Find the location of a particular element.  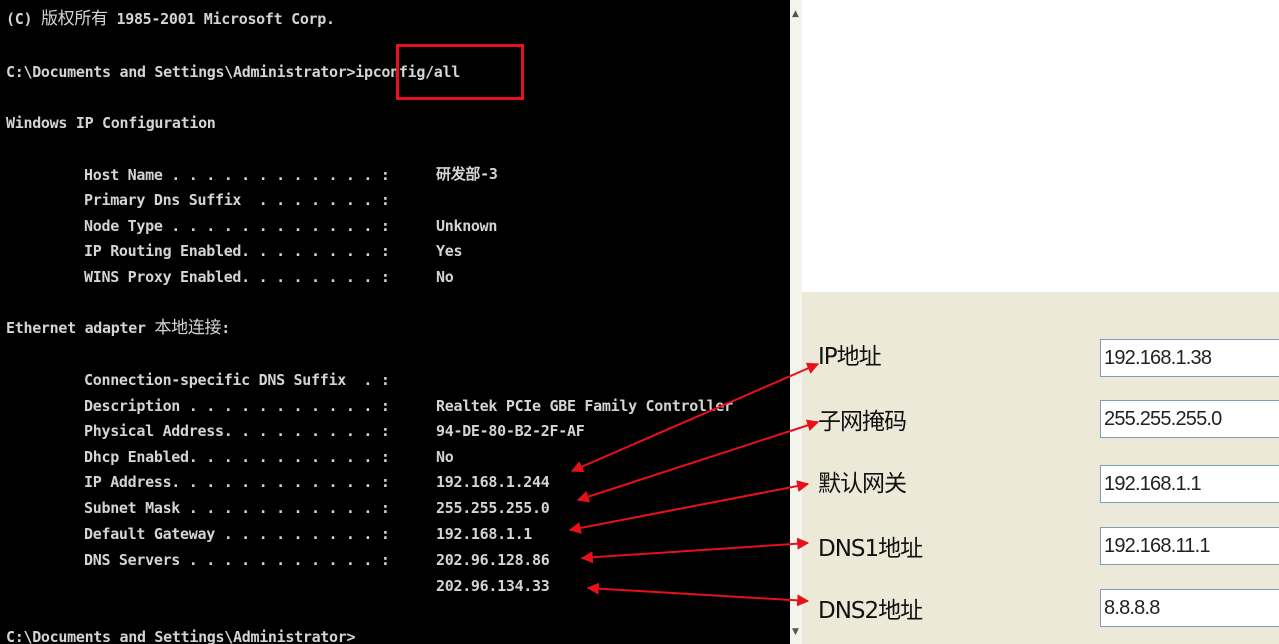

annotation-arrows is located at coordinates (694, 484).